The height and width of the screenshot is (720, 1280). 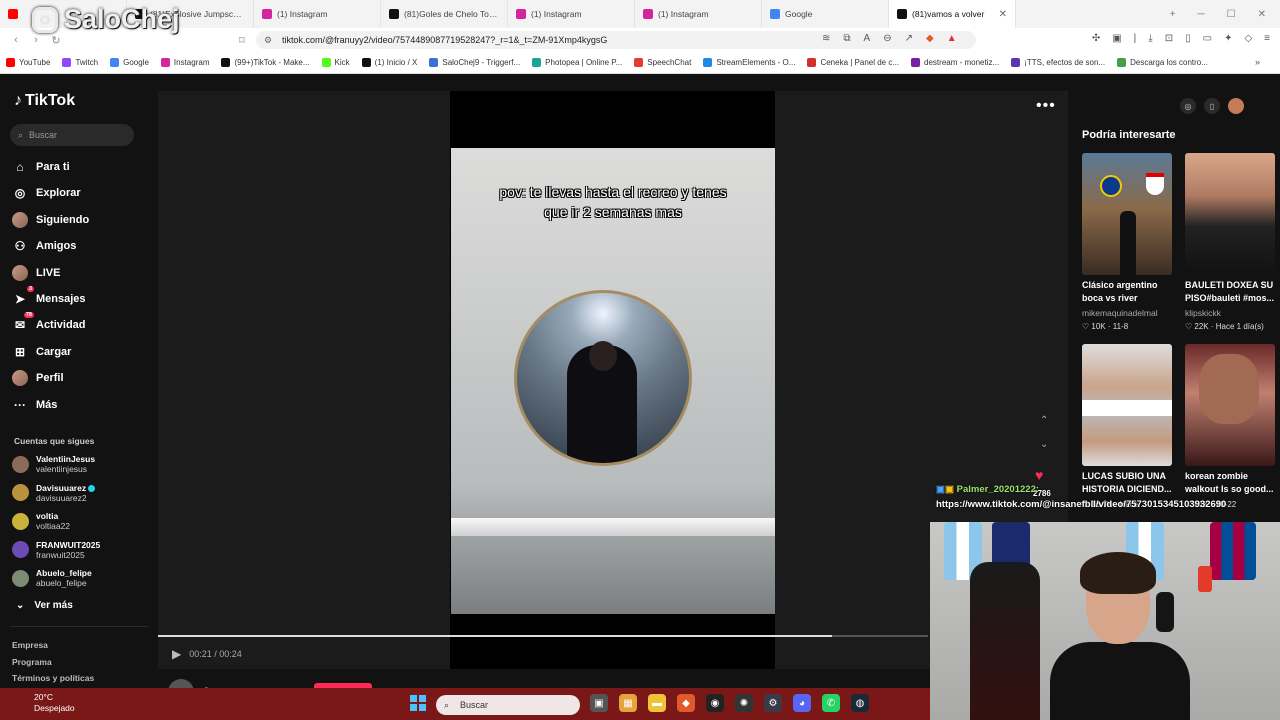 What do you see at coordinates (846, 38) in the screenshot?
I see `open-in-app-icon: ⧉` at bounding box center [846, 38].